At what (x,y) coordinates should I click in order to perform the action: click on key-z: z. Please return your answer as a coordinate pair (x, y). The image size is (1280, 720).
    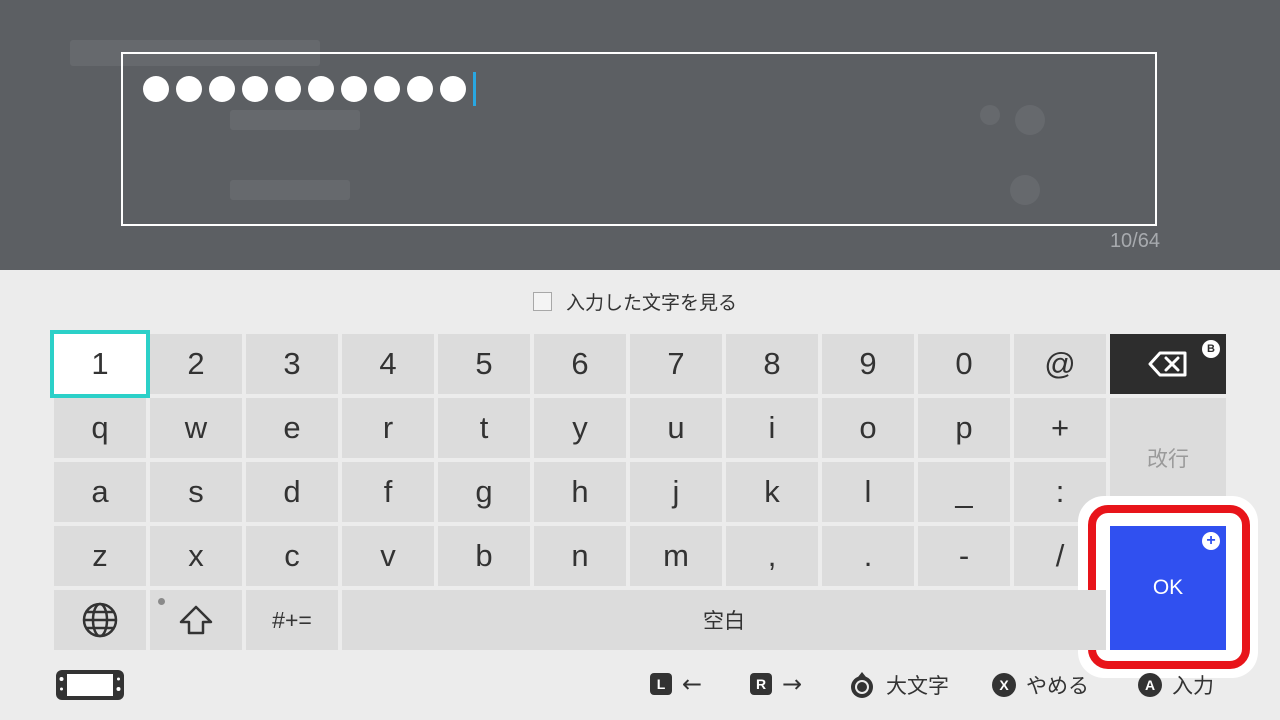
    Looking at the image, I should click on (100, 556).